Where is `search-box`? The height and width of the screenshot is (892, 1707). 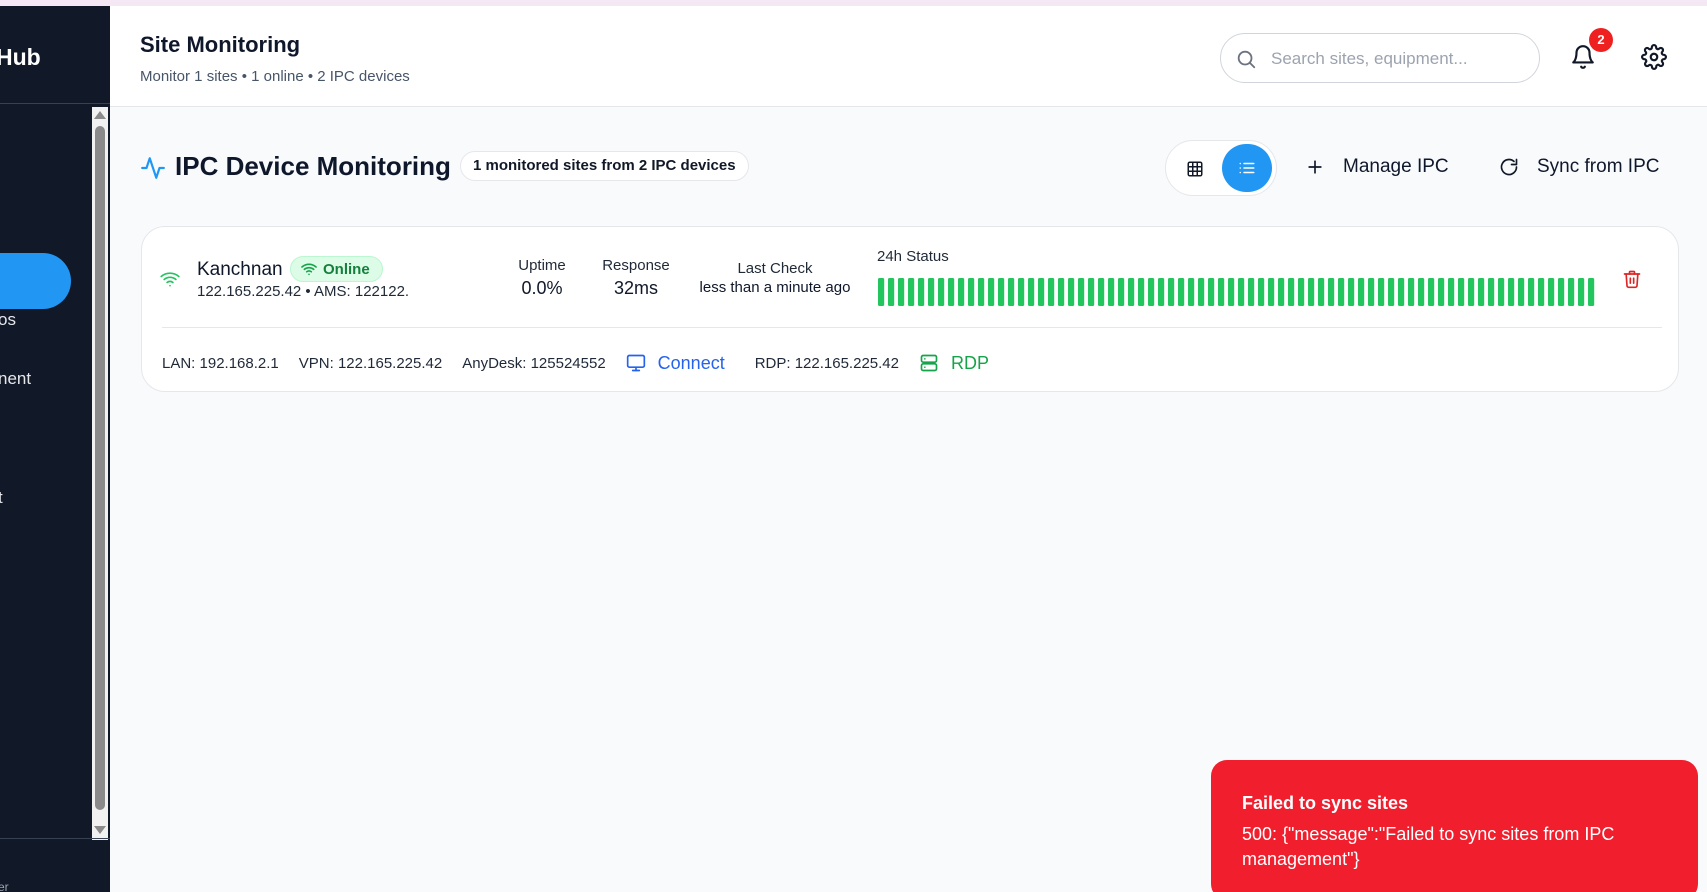 search-box is located at coordinates (1380, 58).